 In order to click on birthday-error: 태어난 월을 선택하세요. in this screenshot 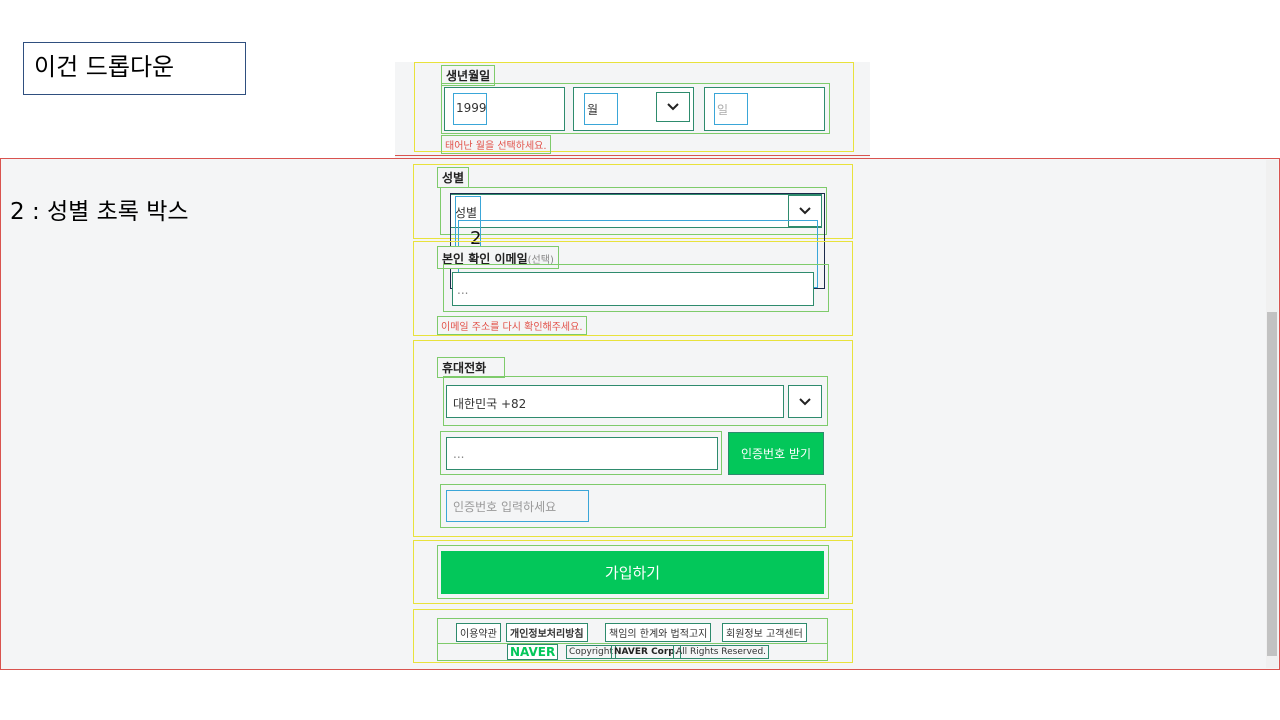, I will do `click(496, 144)`.